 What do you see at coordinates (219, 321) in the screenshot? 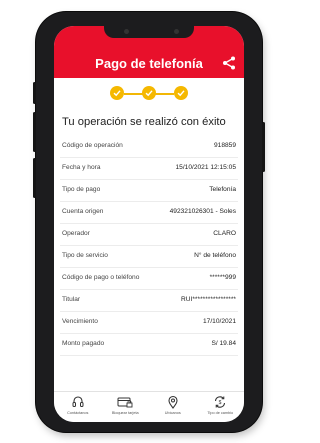
I see `detail-value: 17/10/2021` at bounding box center [219, 321].